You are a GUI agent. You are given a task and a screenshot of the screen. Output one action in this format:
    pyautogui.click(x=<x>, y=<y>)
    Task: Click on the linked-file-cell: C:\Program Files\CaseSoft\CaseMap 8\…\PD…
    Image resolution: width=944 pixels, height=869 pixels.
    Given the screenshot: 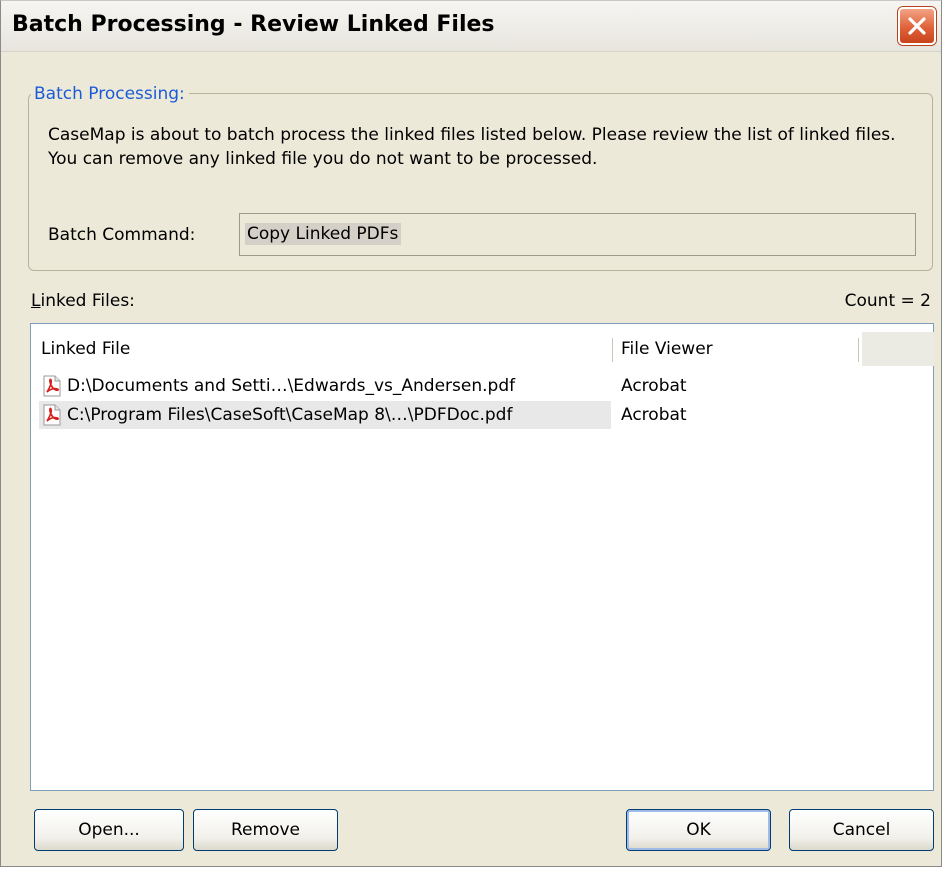 What is the action you would take?
    pyautogui.click(x=325, y=415)
    